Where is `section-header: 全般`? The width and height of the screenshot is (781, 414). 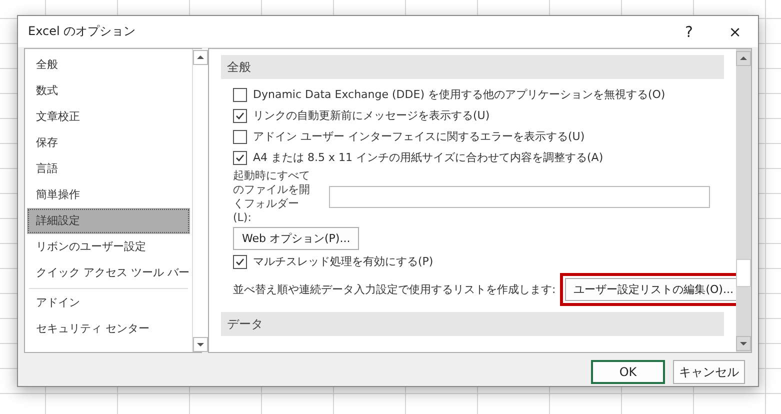
section-header: 全般 is located at coordinates (472, 67).